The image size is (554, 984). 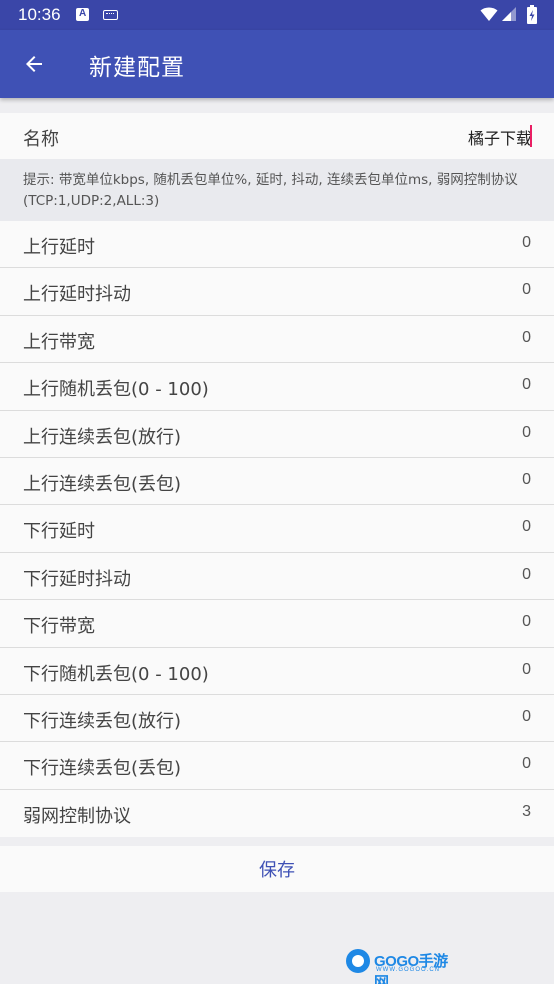 I want to click on page-title: 新建配置, so click(x=137, y=68).